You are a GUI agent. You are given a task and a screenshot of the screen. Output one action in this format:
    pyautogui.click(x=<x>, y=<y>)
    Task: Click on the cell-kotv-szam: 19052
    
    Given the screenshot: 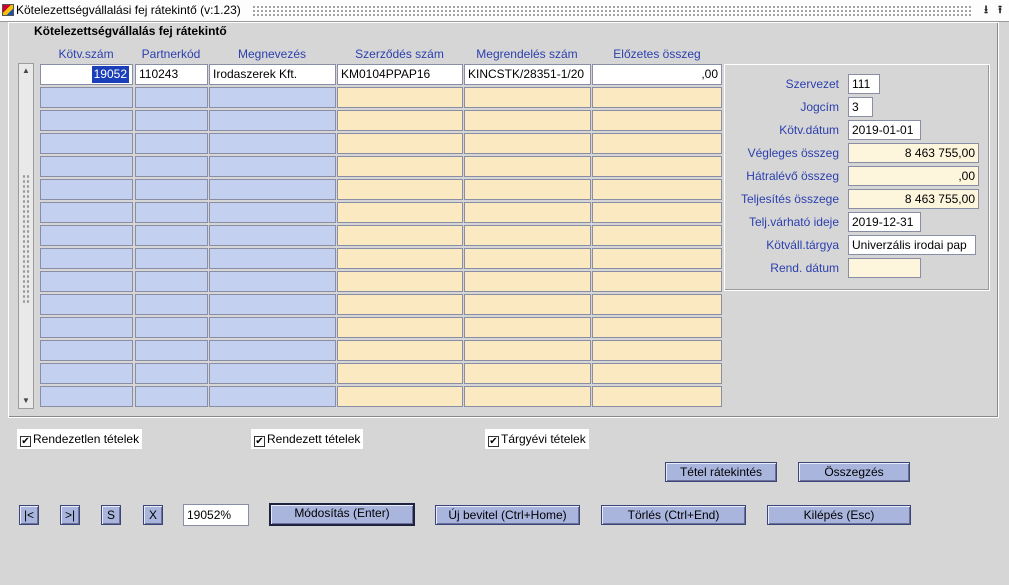 What is the action you would take?
    pyautogui.click(x=86, y=74)
    